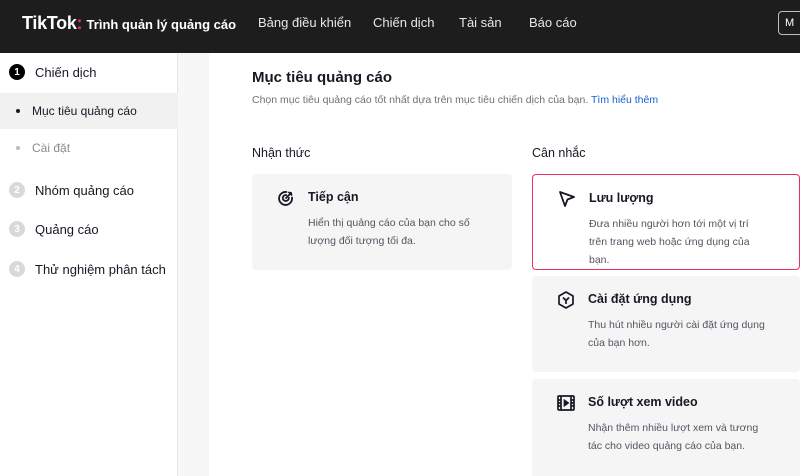 This screenshot has height=476, width=800. I want to click on card-title: Tiếp cận, so click(333, 197).